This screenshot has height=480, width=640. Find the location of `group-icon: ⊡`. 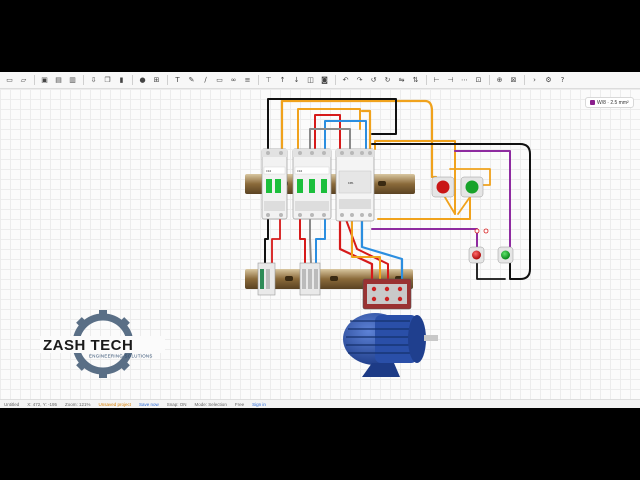

group-icon: ⊡ is located at coordinates (478, 80).